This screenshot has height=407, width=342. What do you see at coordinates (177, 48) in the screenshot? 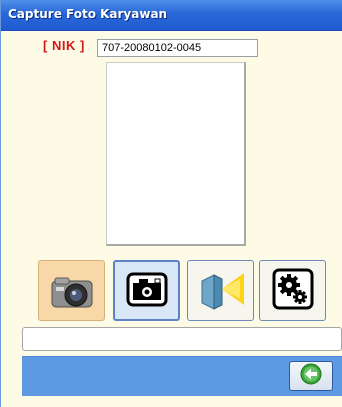
I see `nik-field: 707-20080102-0045` at bounding box center [177, 48].